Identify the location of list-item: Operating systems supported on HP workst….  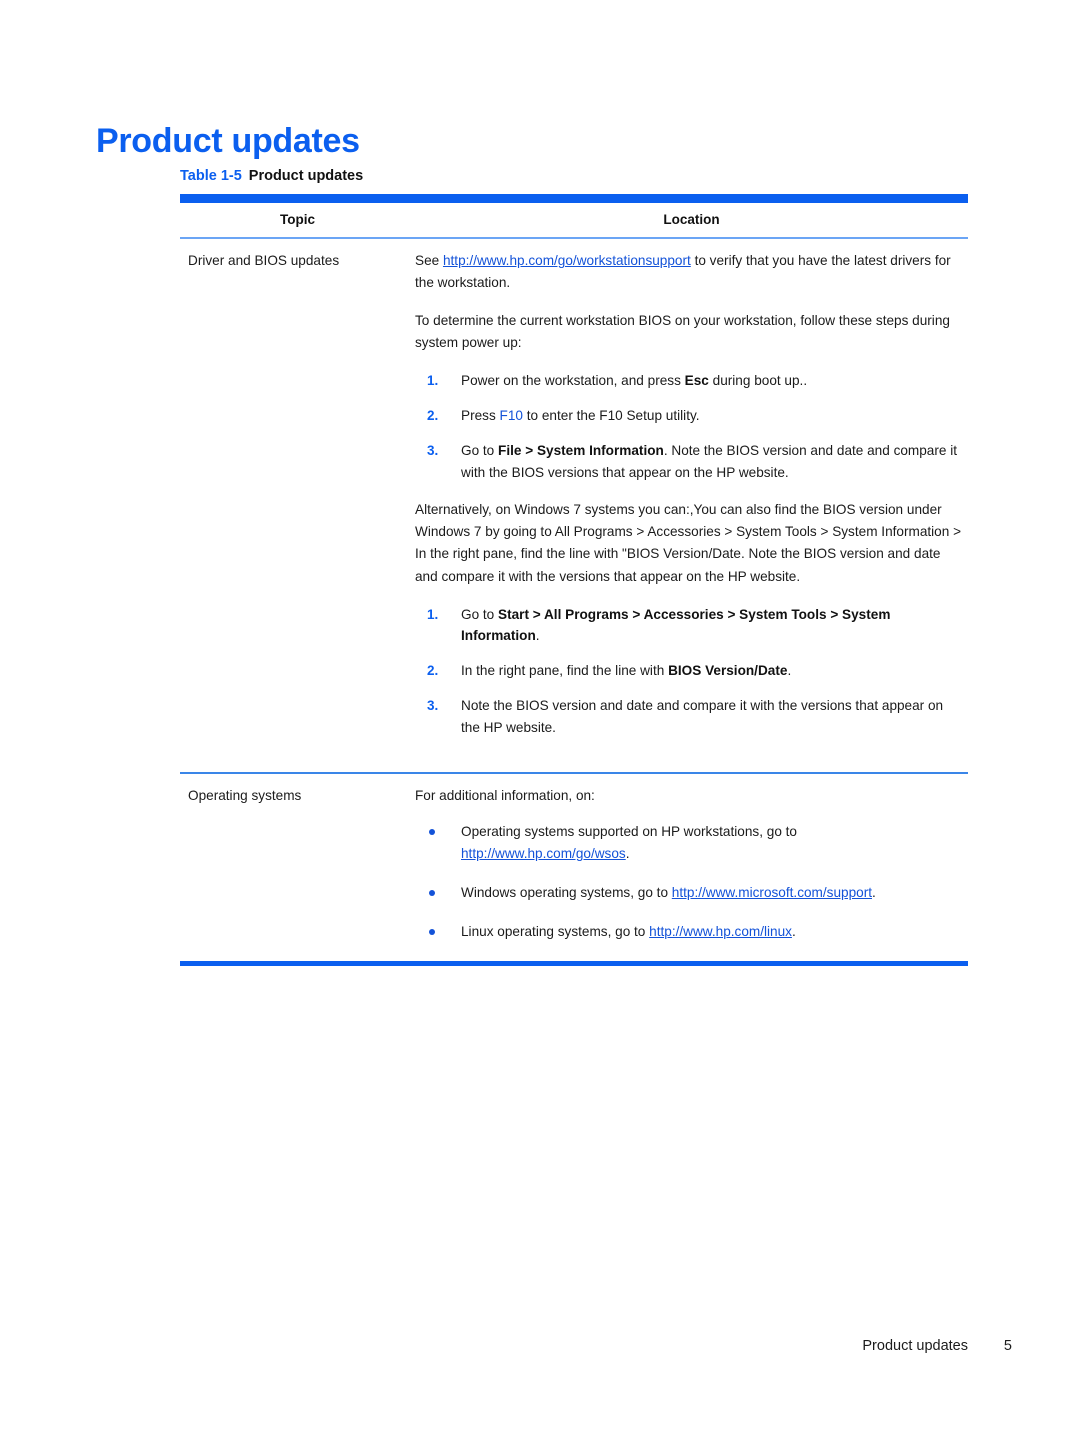
(688, 843).